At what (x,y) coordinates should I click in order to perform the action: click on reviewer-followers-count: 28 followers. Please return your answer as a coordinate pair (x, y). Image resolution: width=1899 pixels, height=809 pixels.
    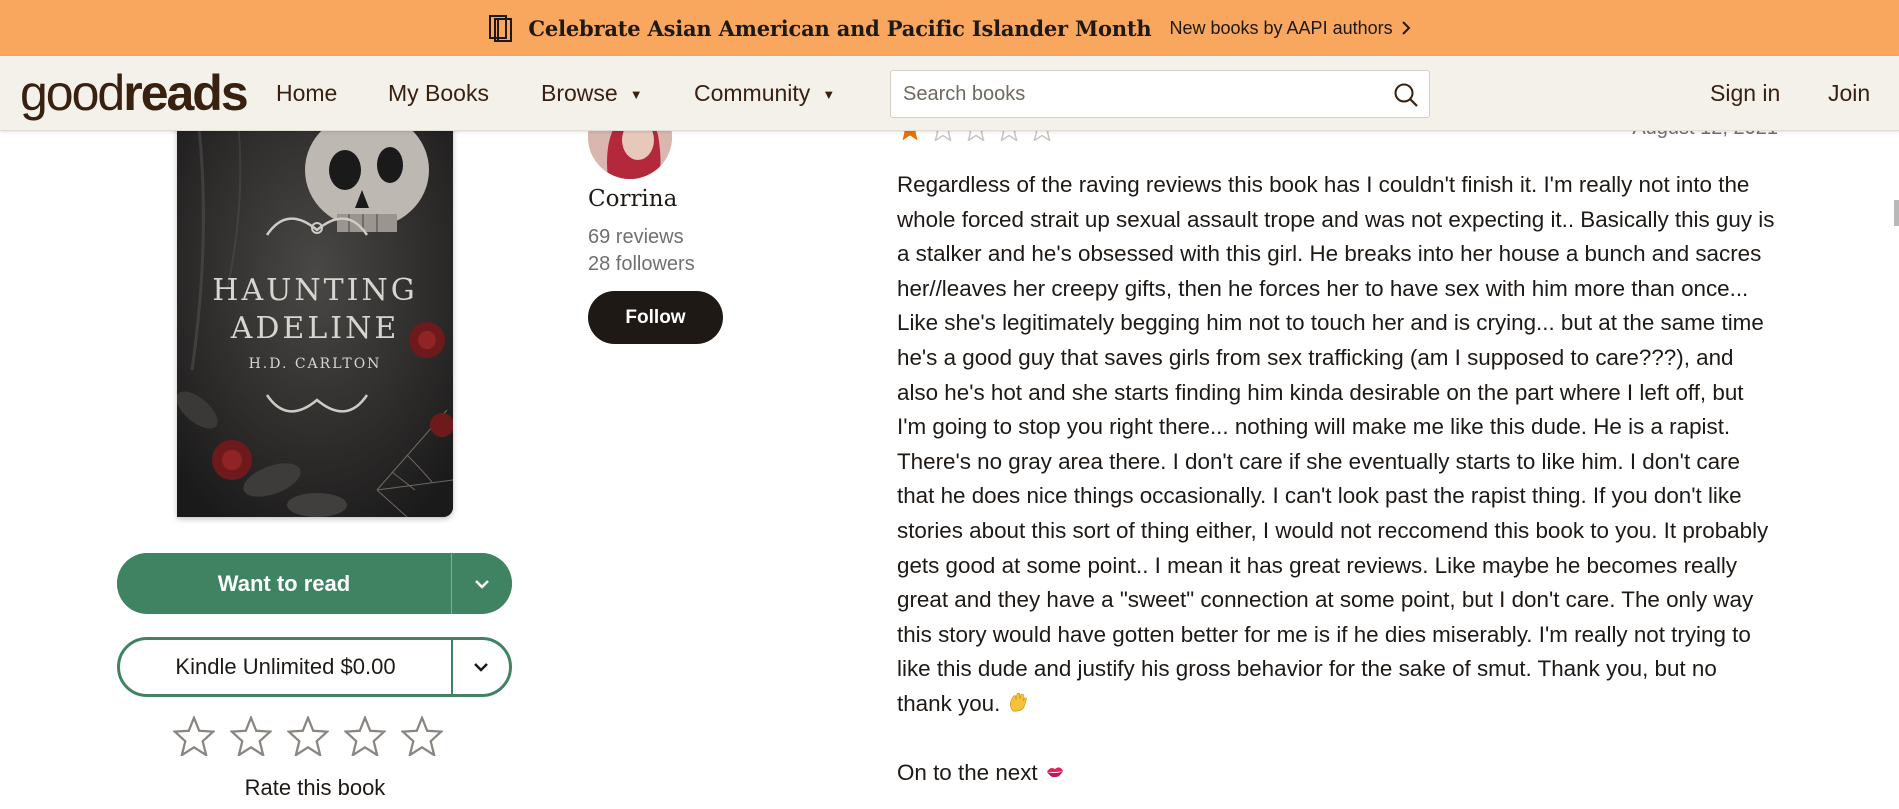
    Looking at the image, I should click on (641, 264).